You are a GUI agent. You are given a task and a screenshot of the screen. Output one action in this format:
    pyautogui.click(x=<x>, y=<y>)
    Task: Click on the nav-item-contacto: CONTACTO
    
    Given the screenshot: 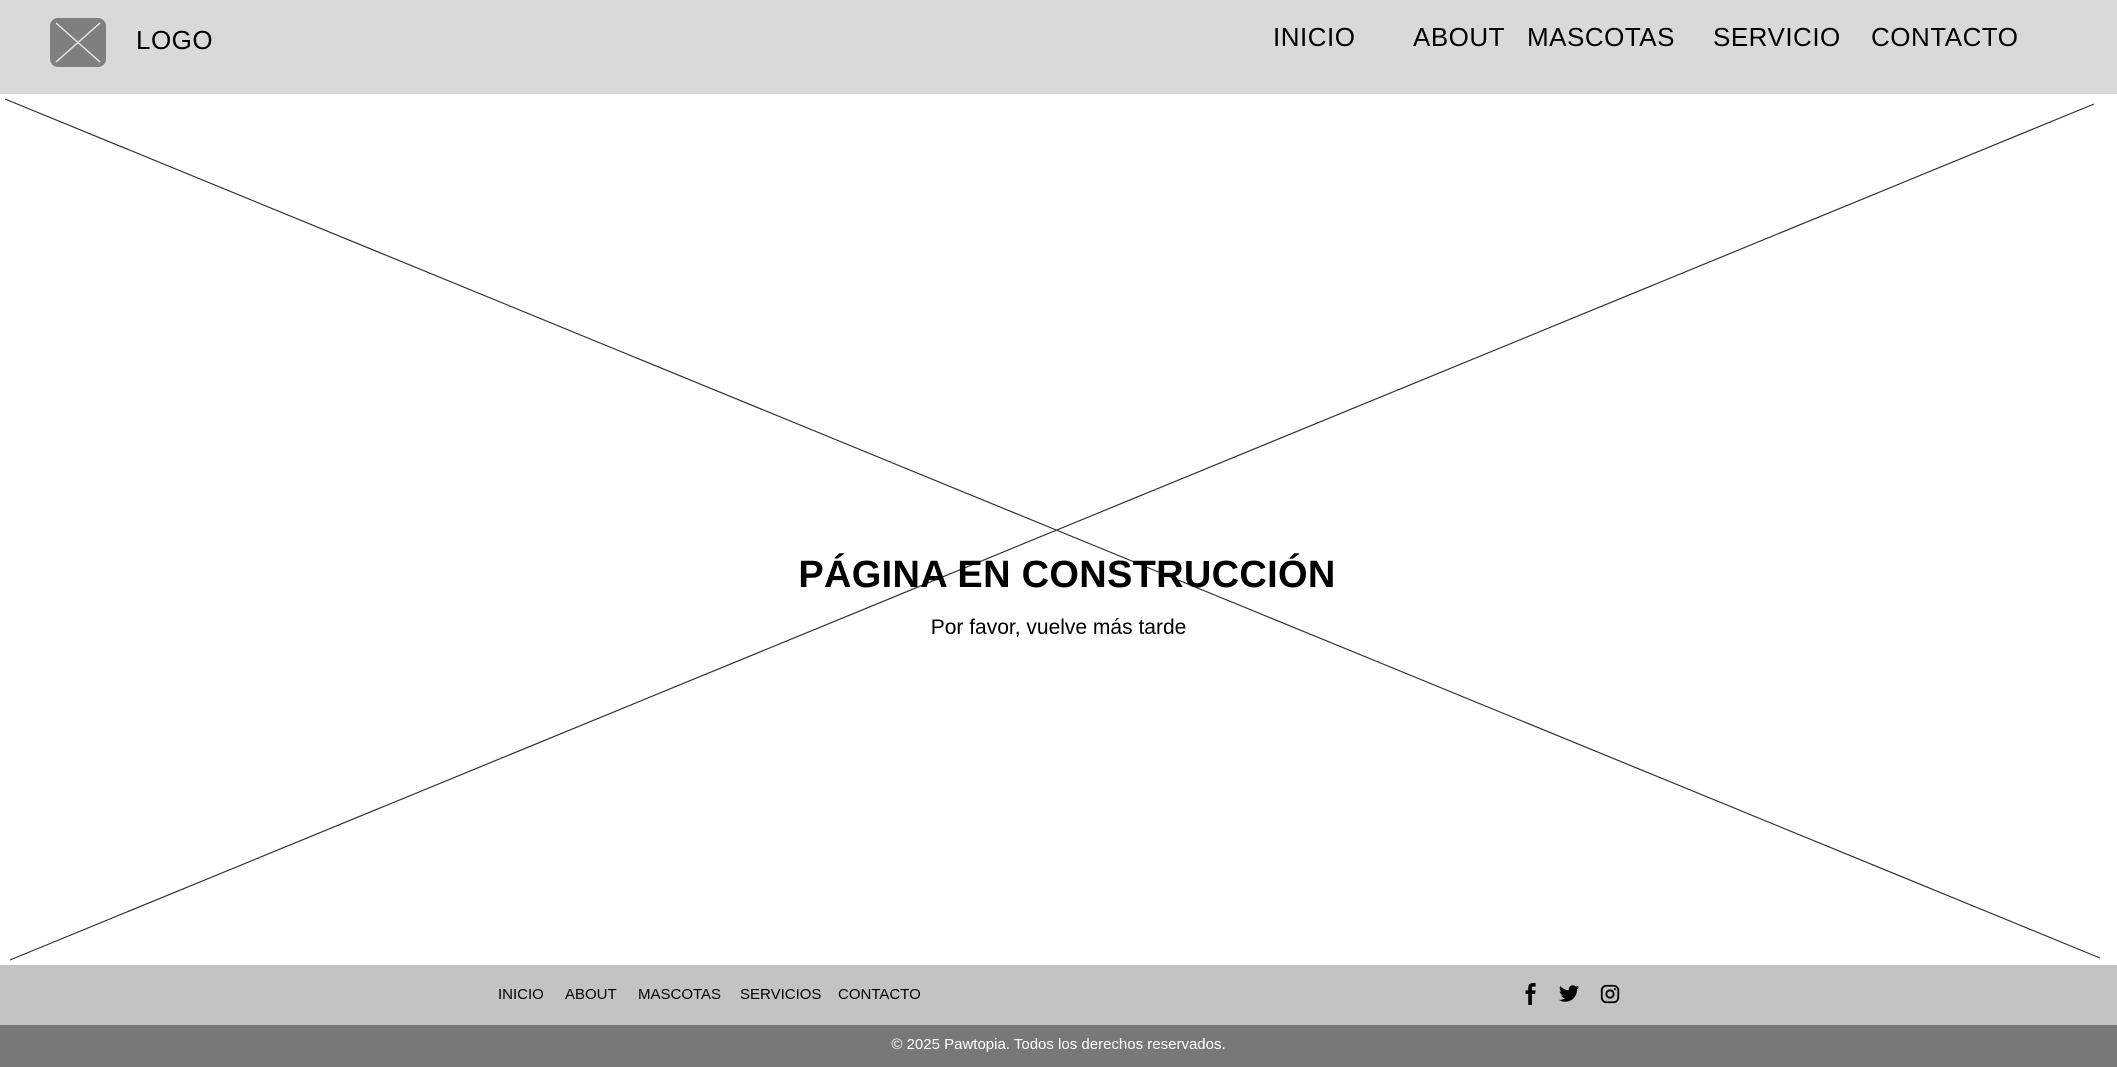 What is the action you would take?
    pyautogui.click(x=1944, y=37)
    